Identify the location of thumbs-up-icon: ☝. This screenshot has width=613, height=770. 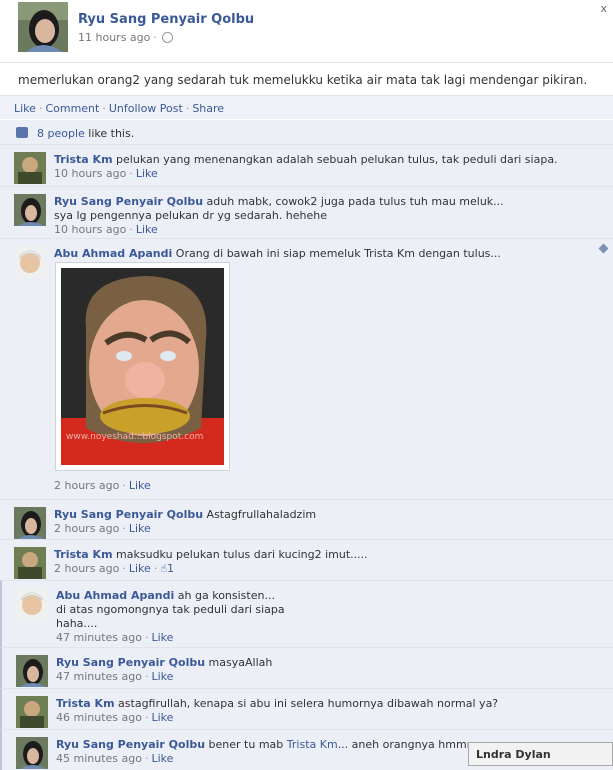
(164, 568).